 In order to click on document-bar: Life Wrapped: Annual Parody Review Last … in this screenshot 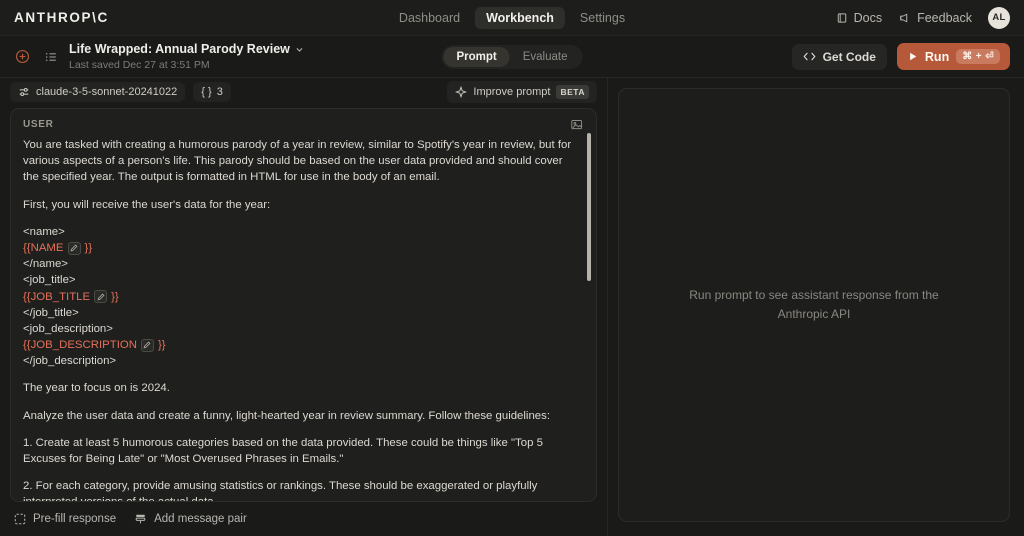, I will do `click(512, 57)`.